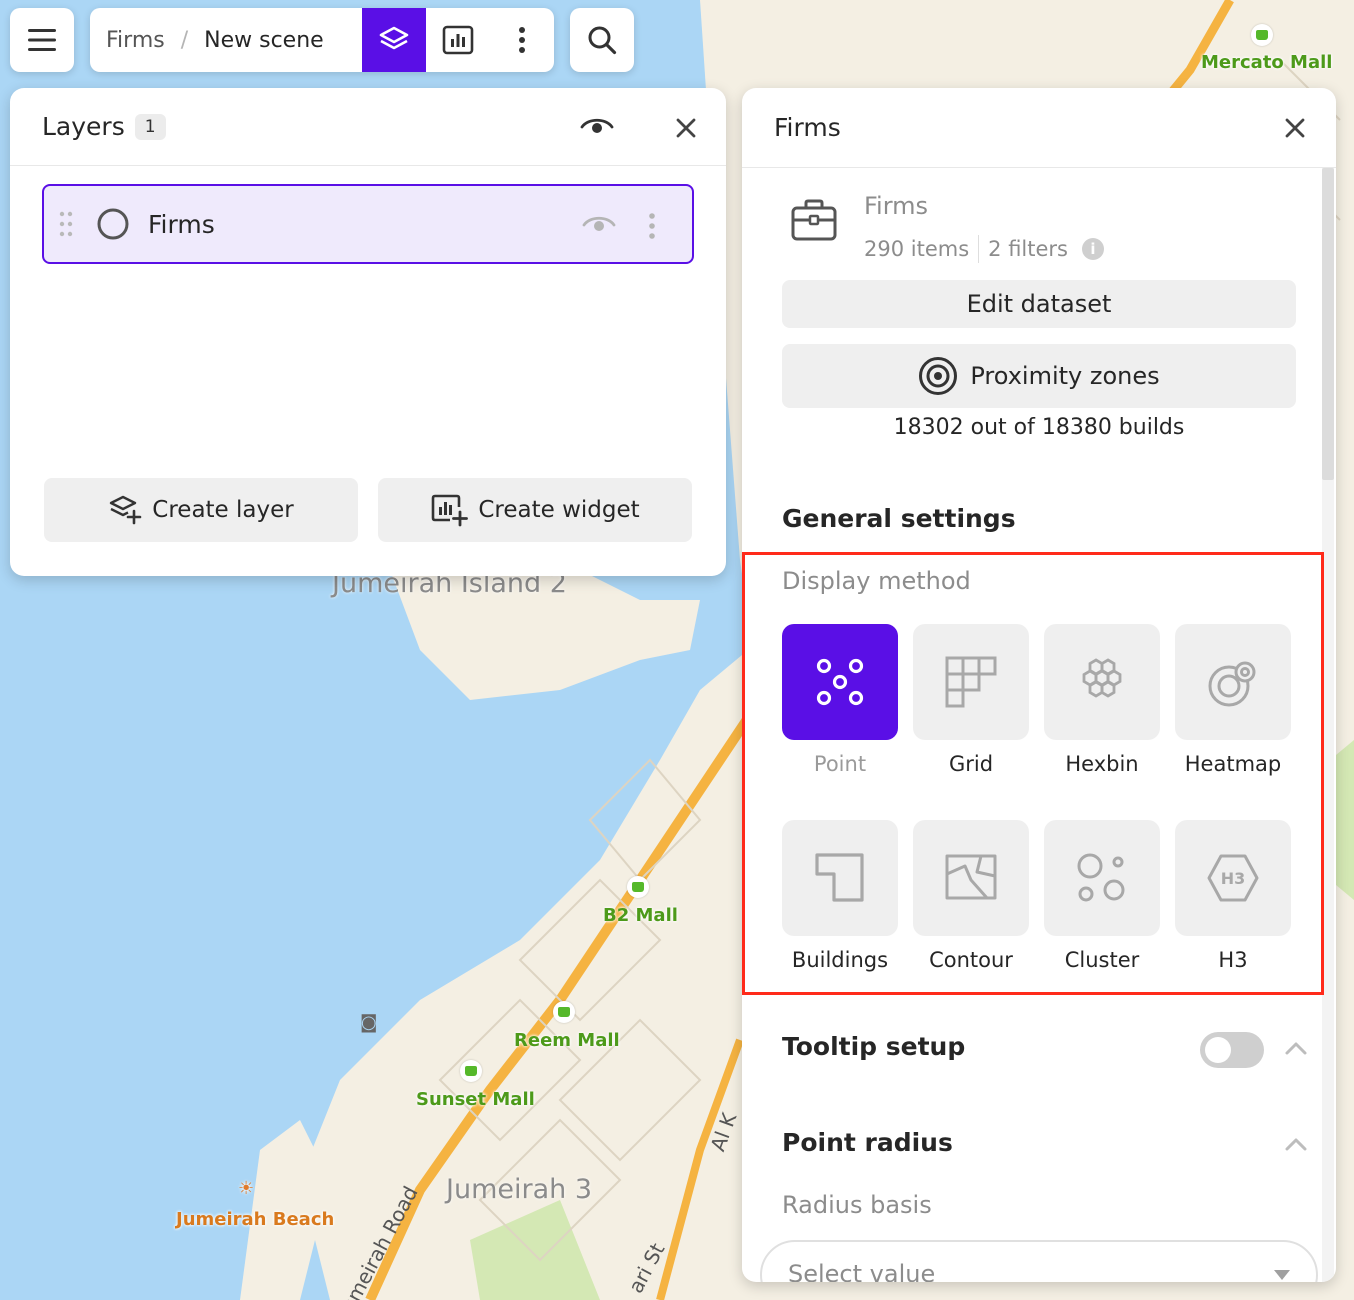  I want to click on annotation-highlight-box, so click(1033, 773).